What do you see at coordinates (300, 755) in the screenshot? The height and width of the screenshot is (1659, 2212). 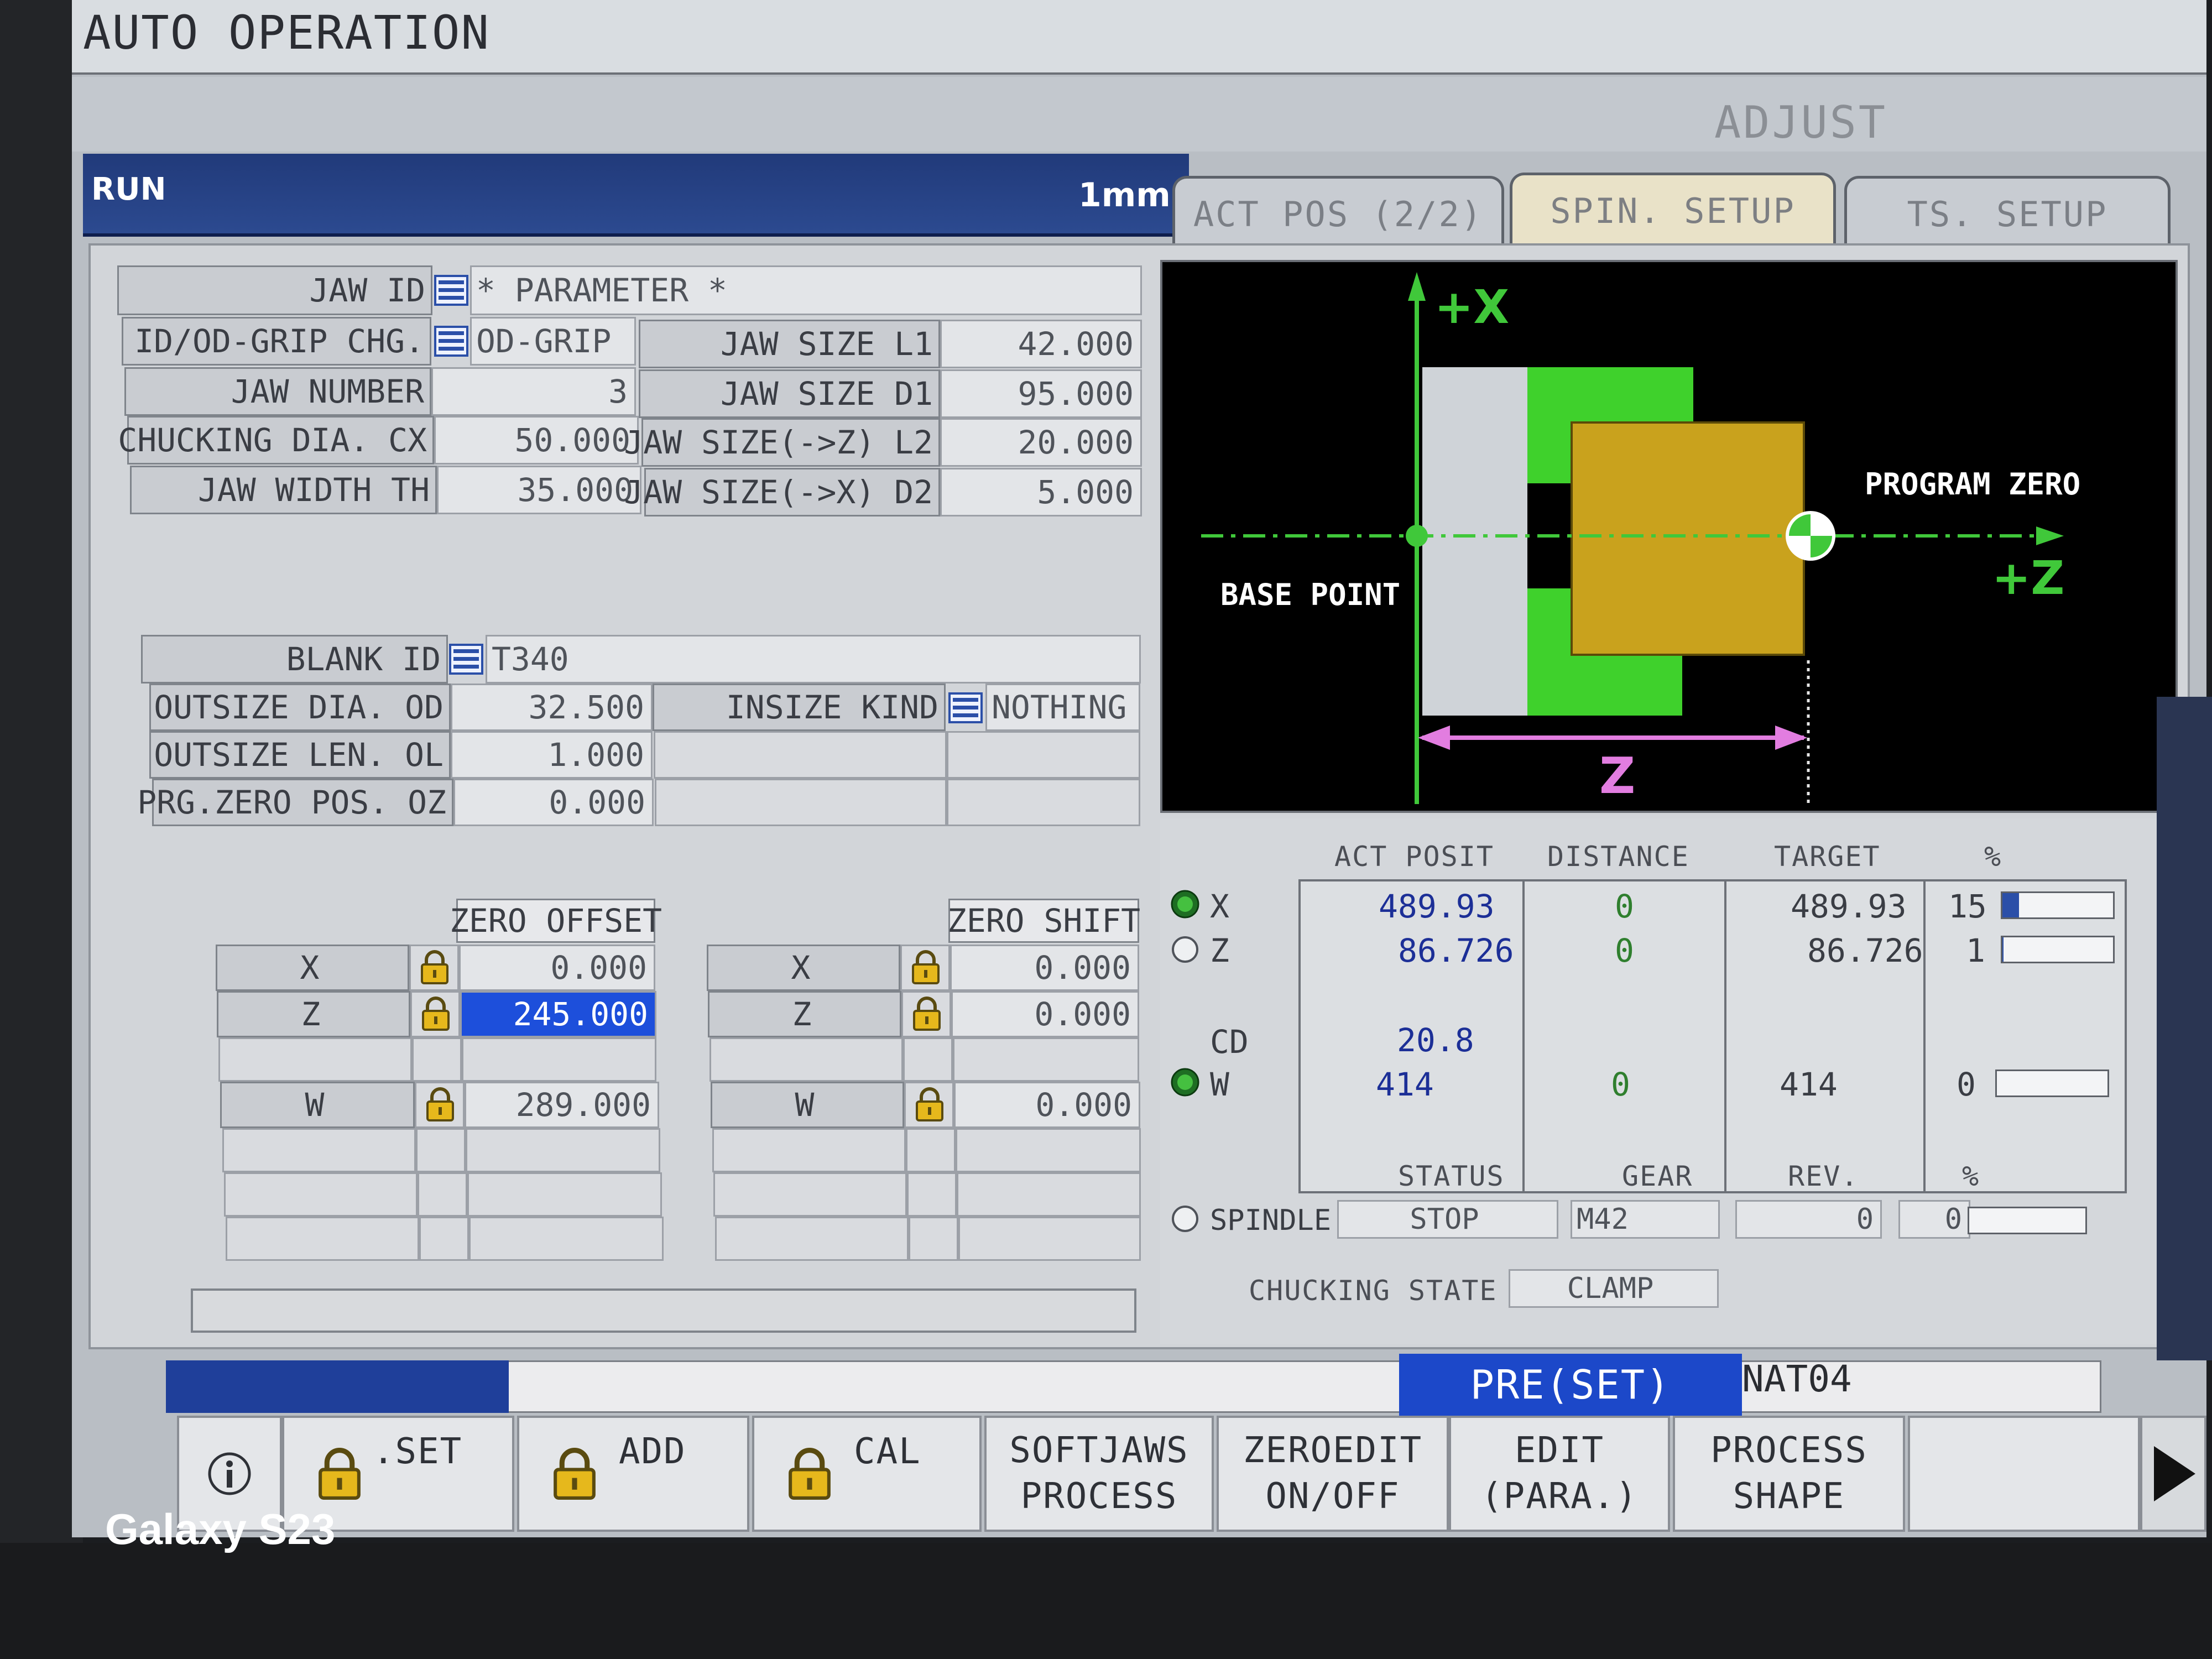 I see `outsize-len-label: OUTSIZE LEN. OL` at bounding box center [300, 755].